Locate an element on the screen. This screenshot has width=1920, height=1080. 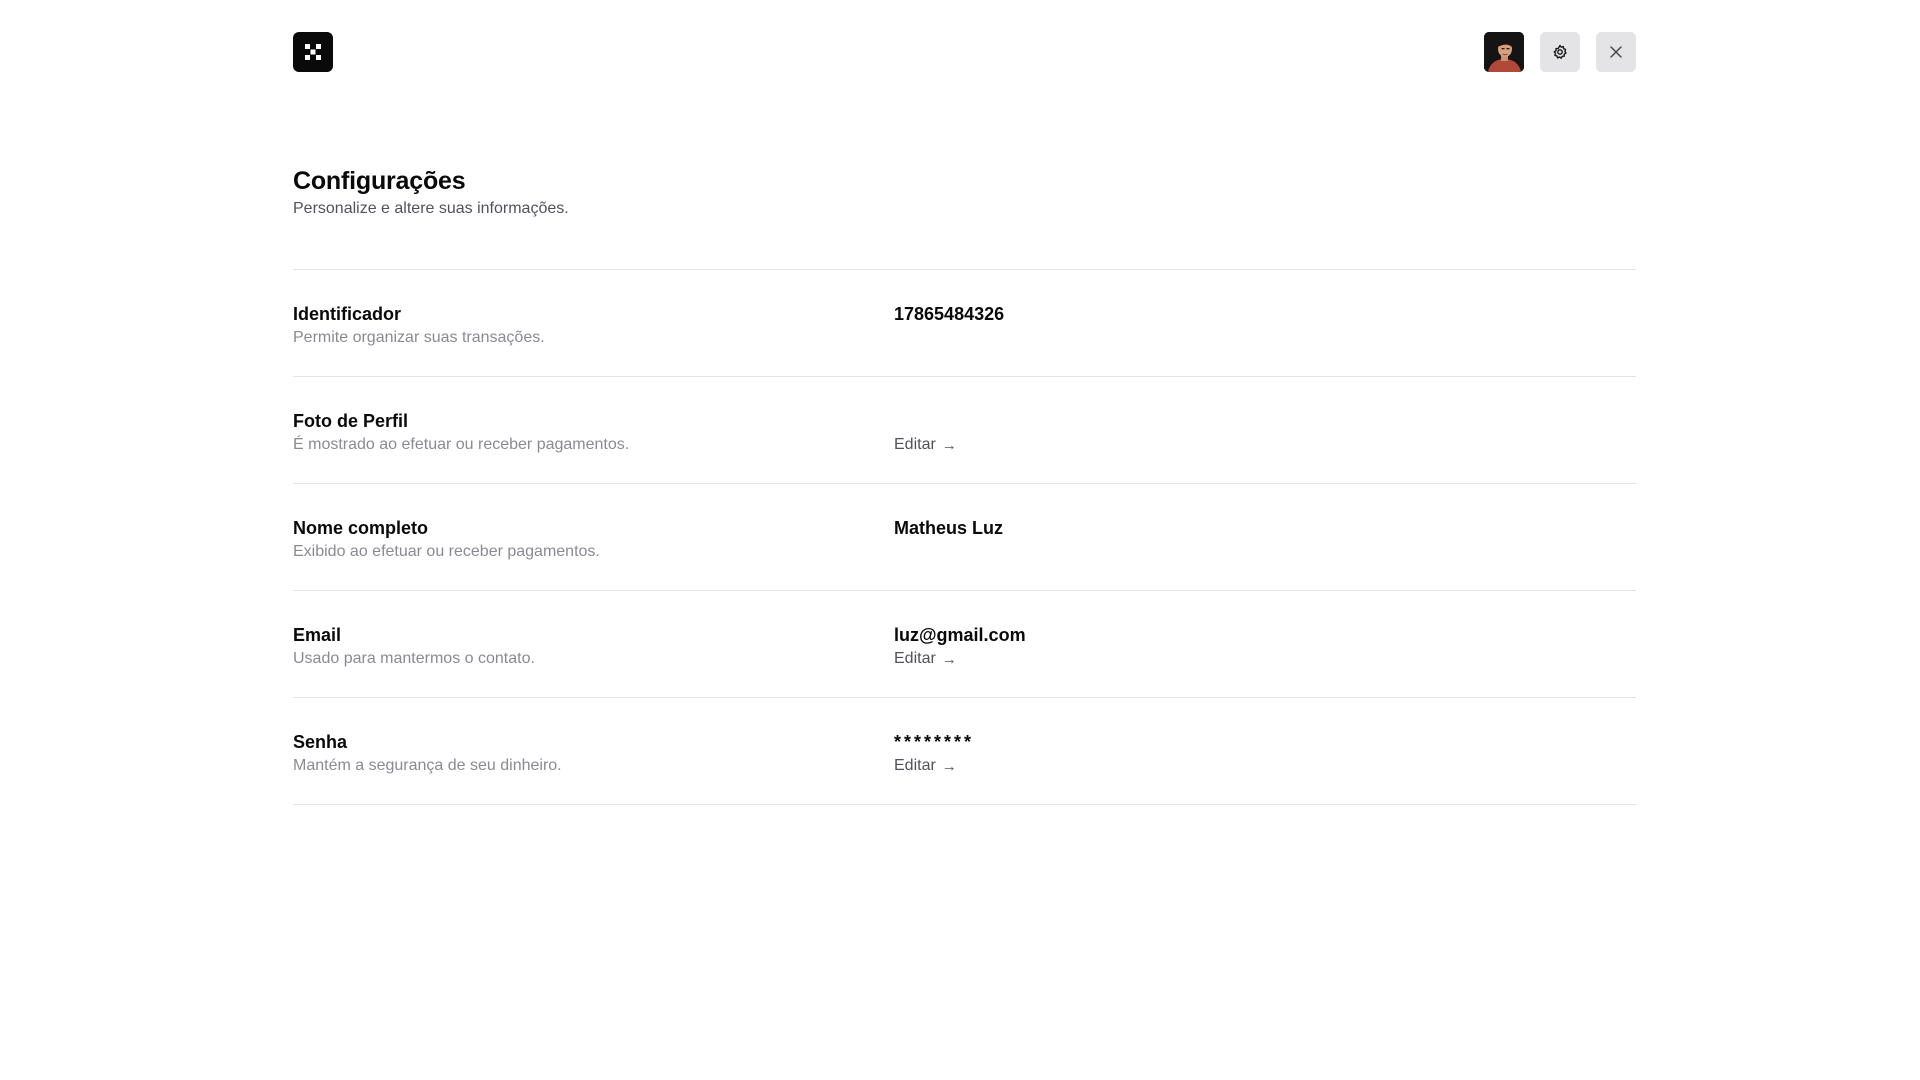
edit-email-link: Editar → is located at coordinates (925, 659).